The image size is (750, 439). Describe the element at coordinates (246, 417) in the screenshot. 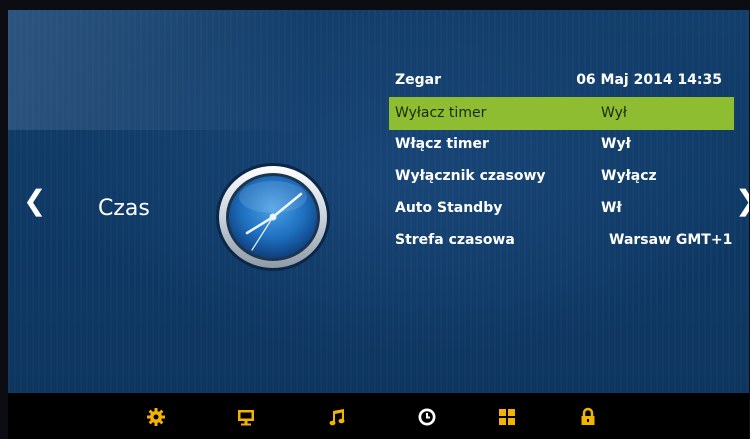

I see `monitor-icon` at that location.